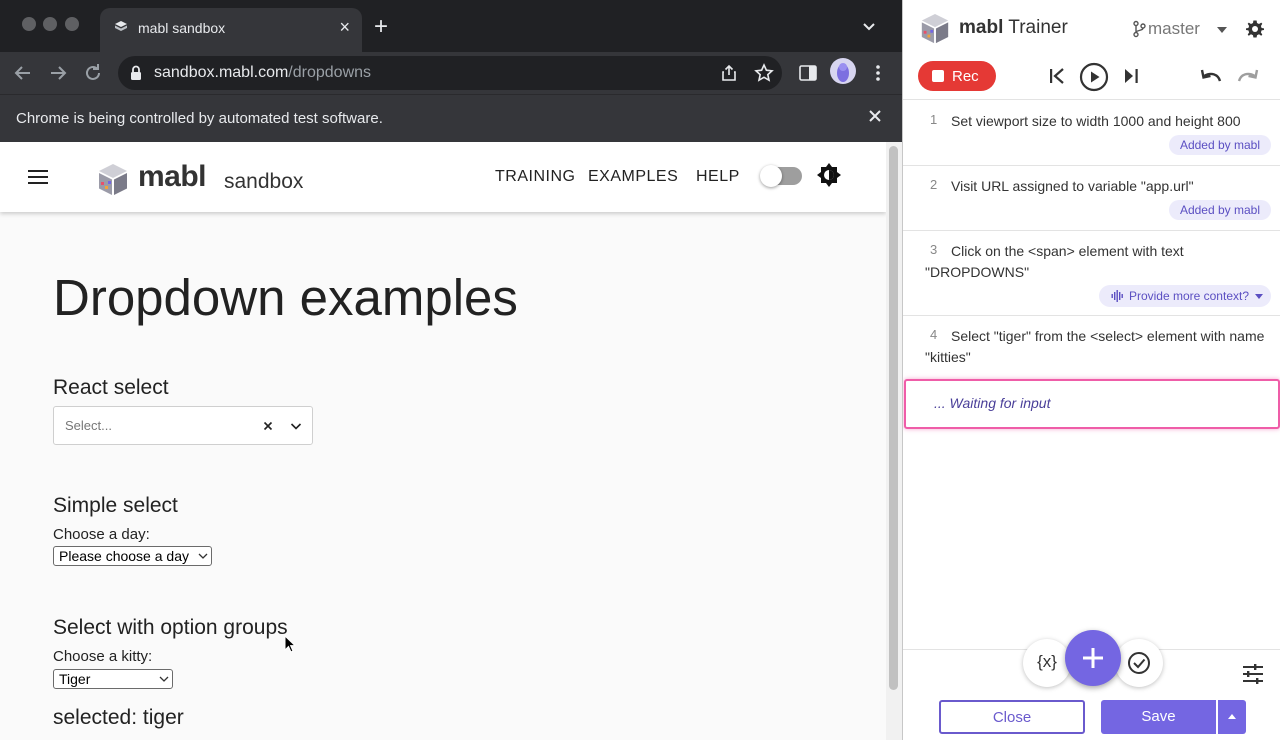 The width and height of the screenshot is (1280, 740). Describe the element at coordinates (1093, 658) in the screenshot. I see `add-step-button` at that location.